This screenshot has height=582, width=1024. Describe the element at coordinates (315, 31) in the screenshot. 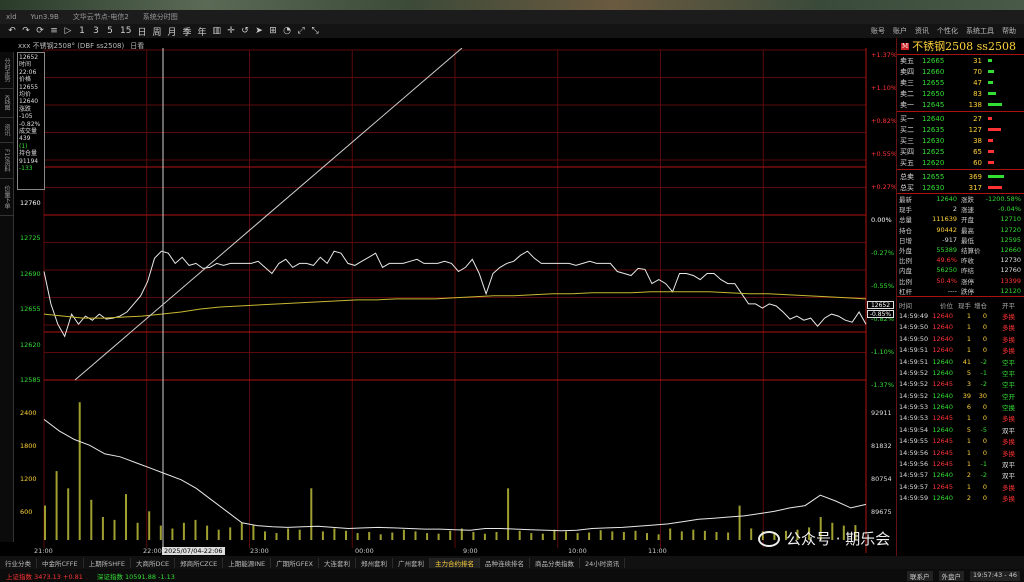

I see `compress-icon: ⤡` at that location.